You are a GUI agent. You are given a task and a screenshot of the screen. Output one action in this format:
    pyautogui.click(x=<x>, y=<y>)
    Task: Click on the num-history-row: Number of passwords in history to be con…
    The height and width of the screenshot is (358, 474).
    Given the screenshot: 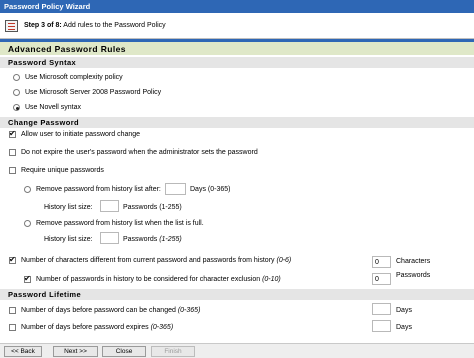 What is the action you would take?
    pyautogui.click(x=152, y=278)
    